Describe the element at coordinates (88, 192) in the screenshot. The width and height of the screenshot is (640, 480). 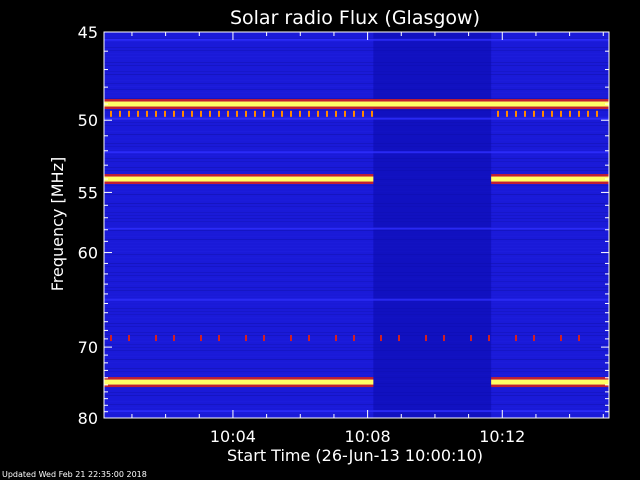
I see `y-tick-label: 55` at that location.